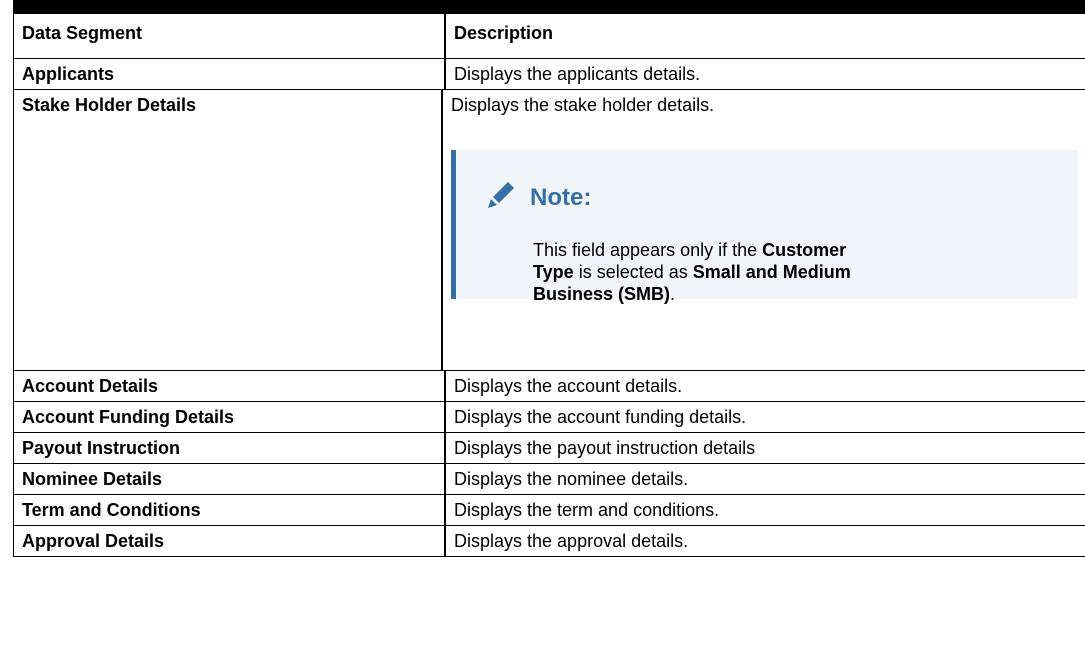  Describe the element at coordinates (230, 74) in the screenshot. I see `segment-cell: Applicants` at that location.